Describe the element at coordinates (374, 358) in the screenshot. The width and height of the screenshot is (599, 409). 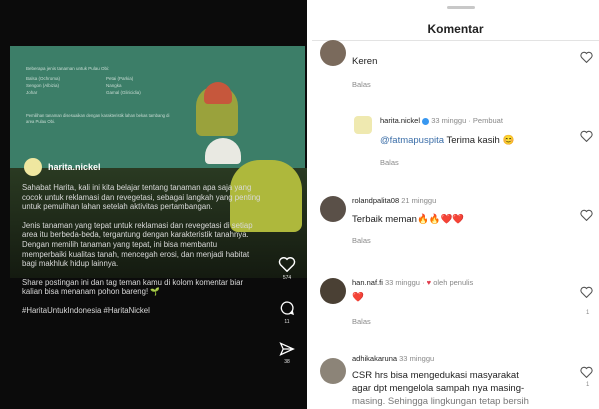
I see `comment-username: adhikakaruna` at that location.